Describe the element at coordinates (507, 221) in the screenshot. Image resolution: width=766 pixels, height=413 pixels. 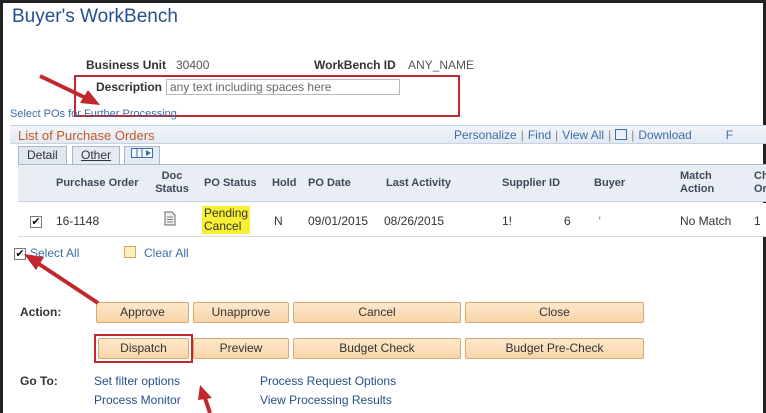
I see `supplier-id-value: 1!` at that location.